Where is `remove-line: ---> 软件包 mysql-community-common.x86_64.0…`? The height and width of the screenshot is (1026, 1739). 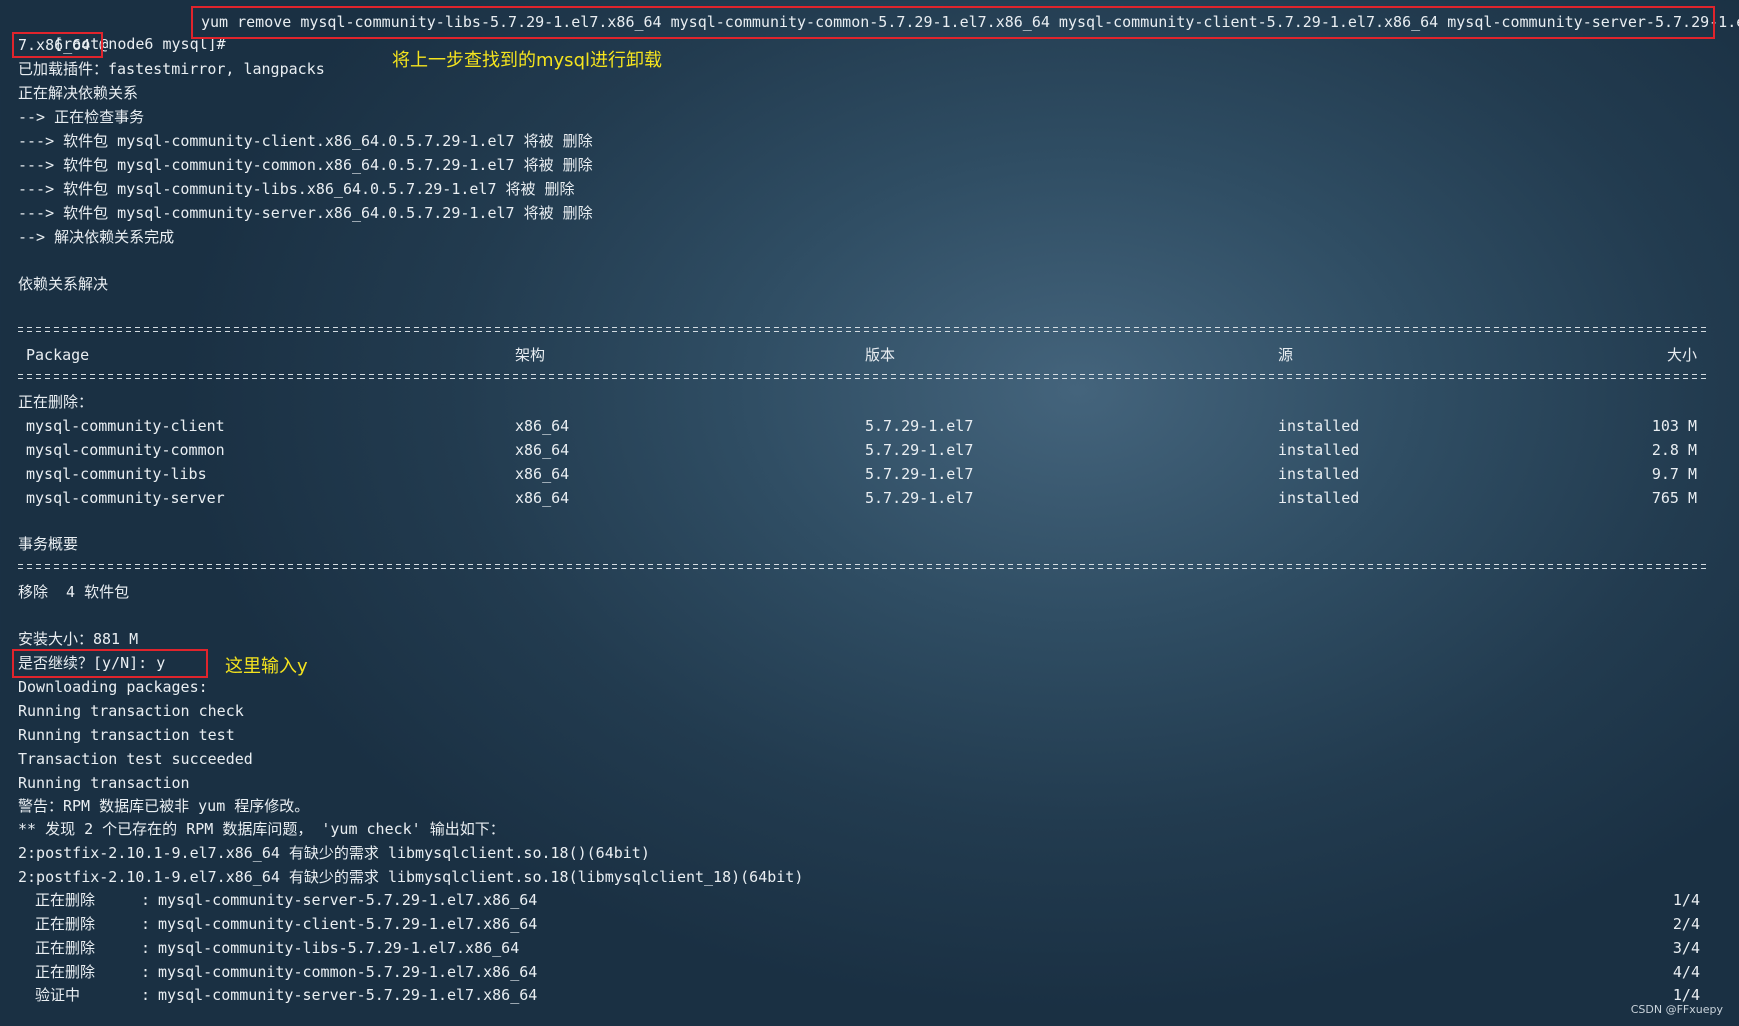 remove-line: ---> 软件包 mysql-community-common.x86_64.0… is located at coordinates (305, 165).